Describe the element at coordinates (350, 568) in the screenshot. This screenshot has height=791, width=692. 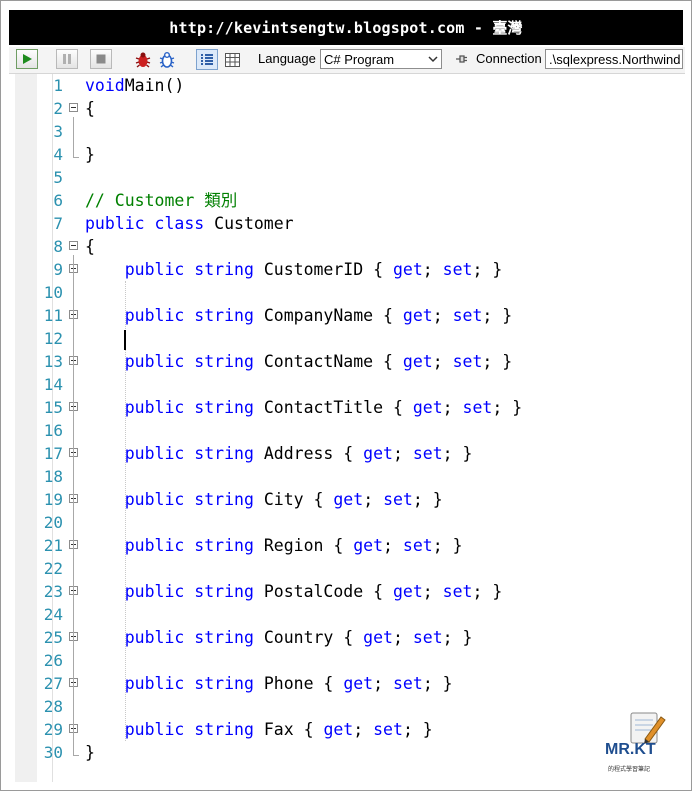
I see `code-line: 22` at that location.